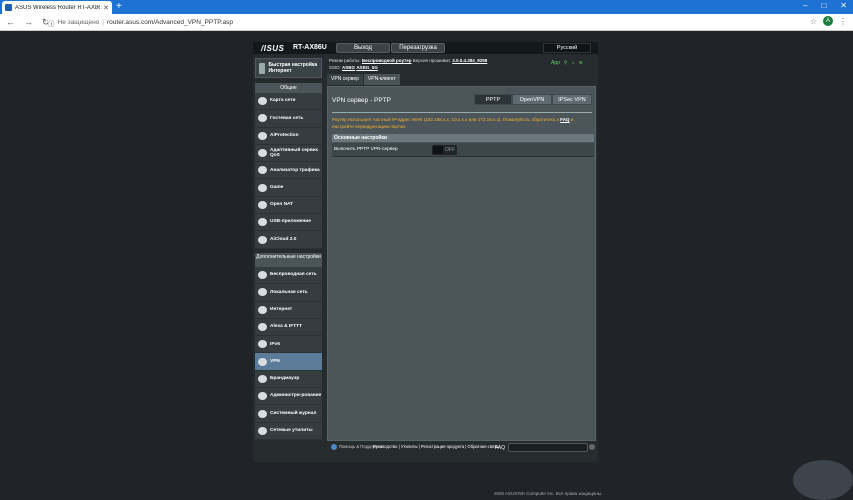 The width and height of the screenshot is (853, 500). I want to click on faq-search-input, so click(548, 447).